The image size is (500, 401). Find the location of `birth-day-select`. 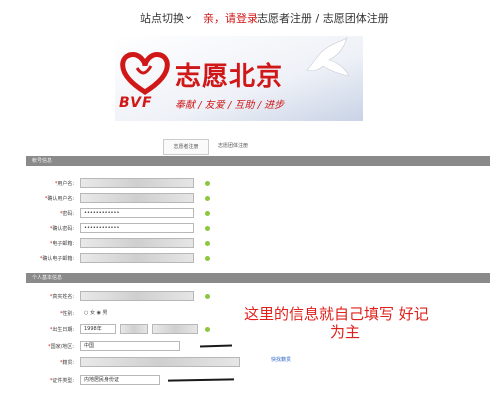

birth-day-select is located at coordinates (175, 329).